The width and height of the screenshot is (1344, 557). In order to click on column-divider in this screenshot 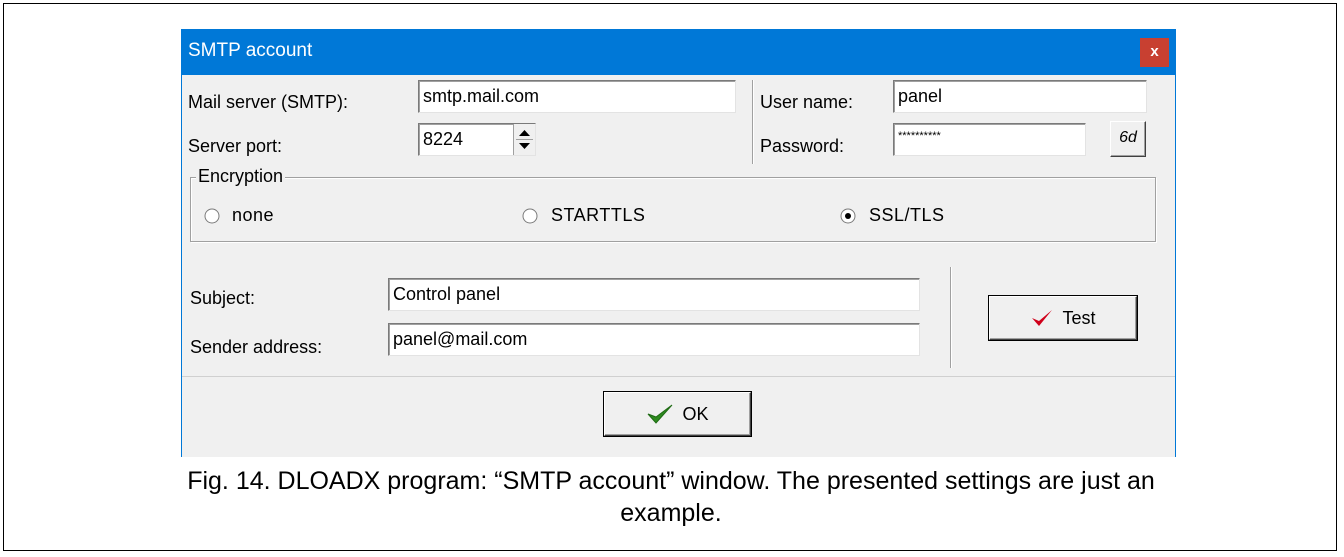, I will do `click(753, 122)`.